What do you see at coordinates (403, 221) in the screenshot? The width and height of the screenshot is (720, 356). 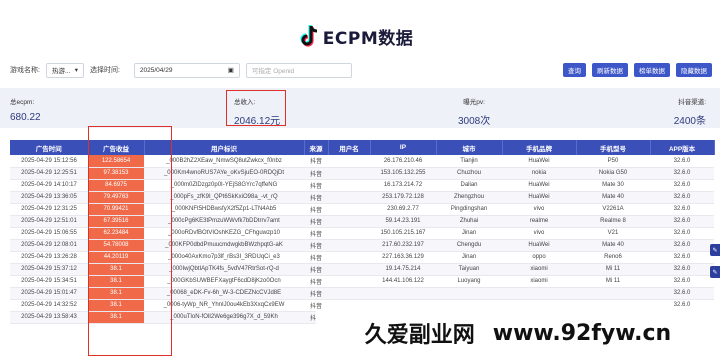 I see `table-cell: 59.14.23.191` at bounding box center [403, 221].